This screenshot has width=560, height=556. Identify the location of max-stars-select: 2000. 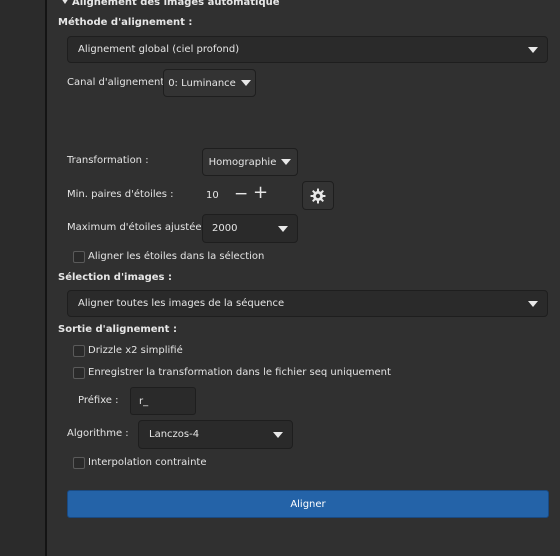
(250, 228).